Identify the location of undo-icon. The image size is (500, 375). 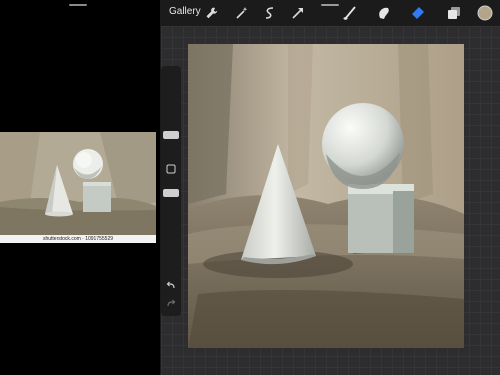
(171, 285).